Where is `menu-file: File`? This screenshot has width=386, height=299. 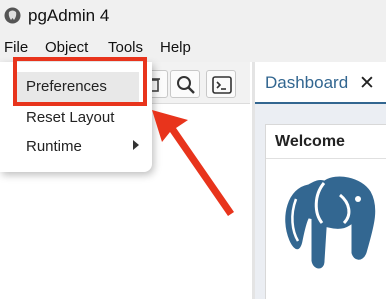
menu-file: File is located at coordinates (16, 47).